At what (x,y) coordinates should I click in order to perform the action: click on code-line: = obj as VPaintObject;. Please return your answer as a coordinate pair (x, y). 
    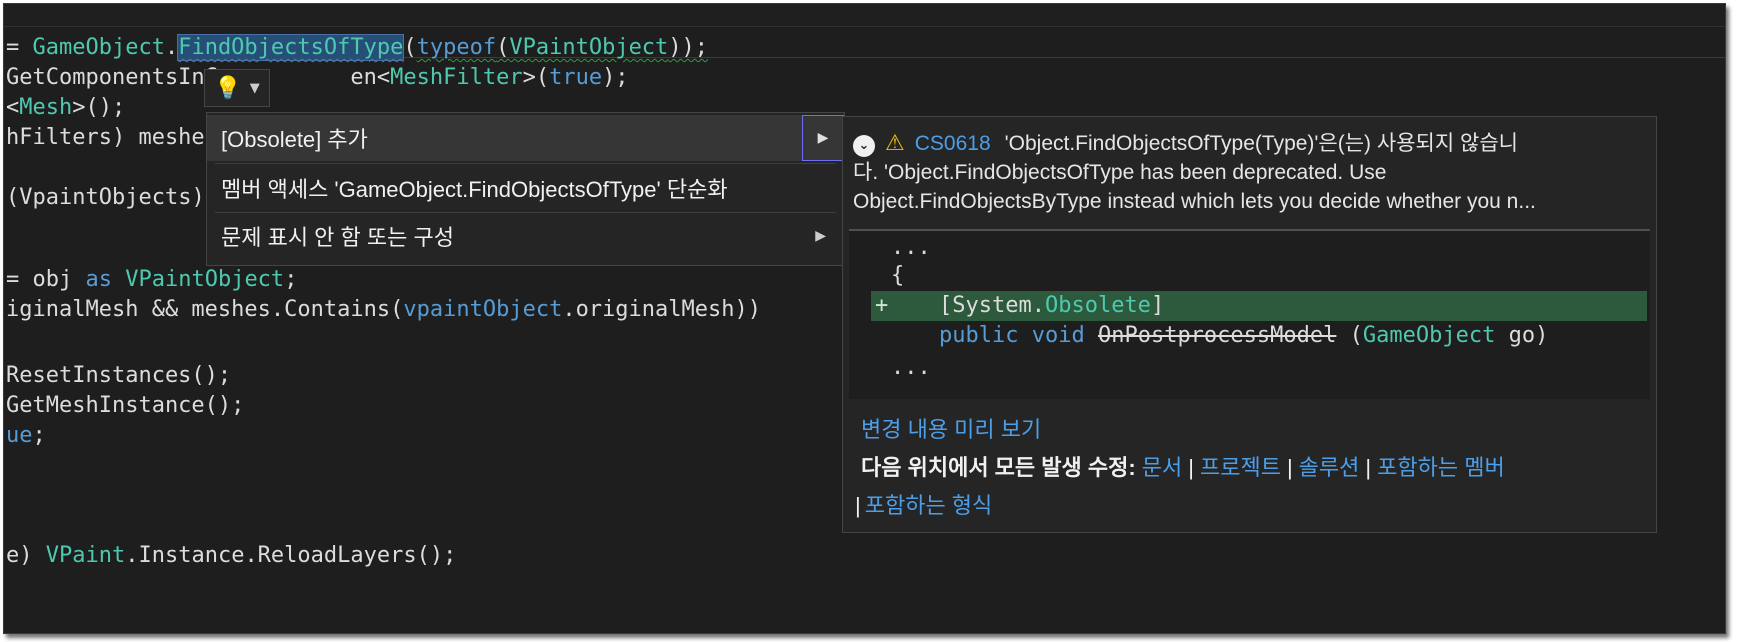
    Looking at the image, I should click on (151, 280).